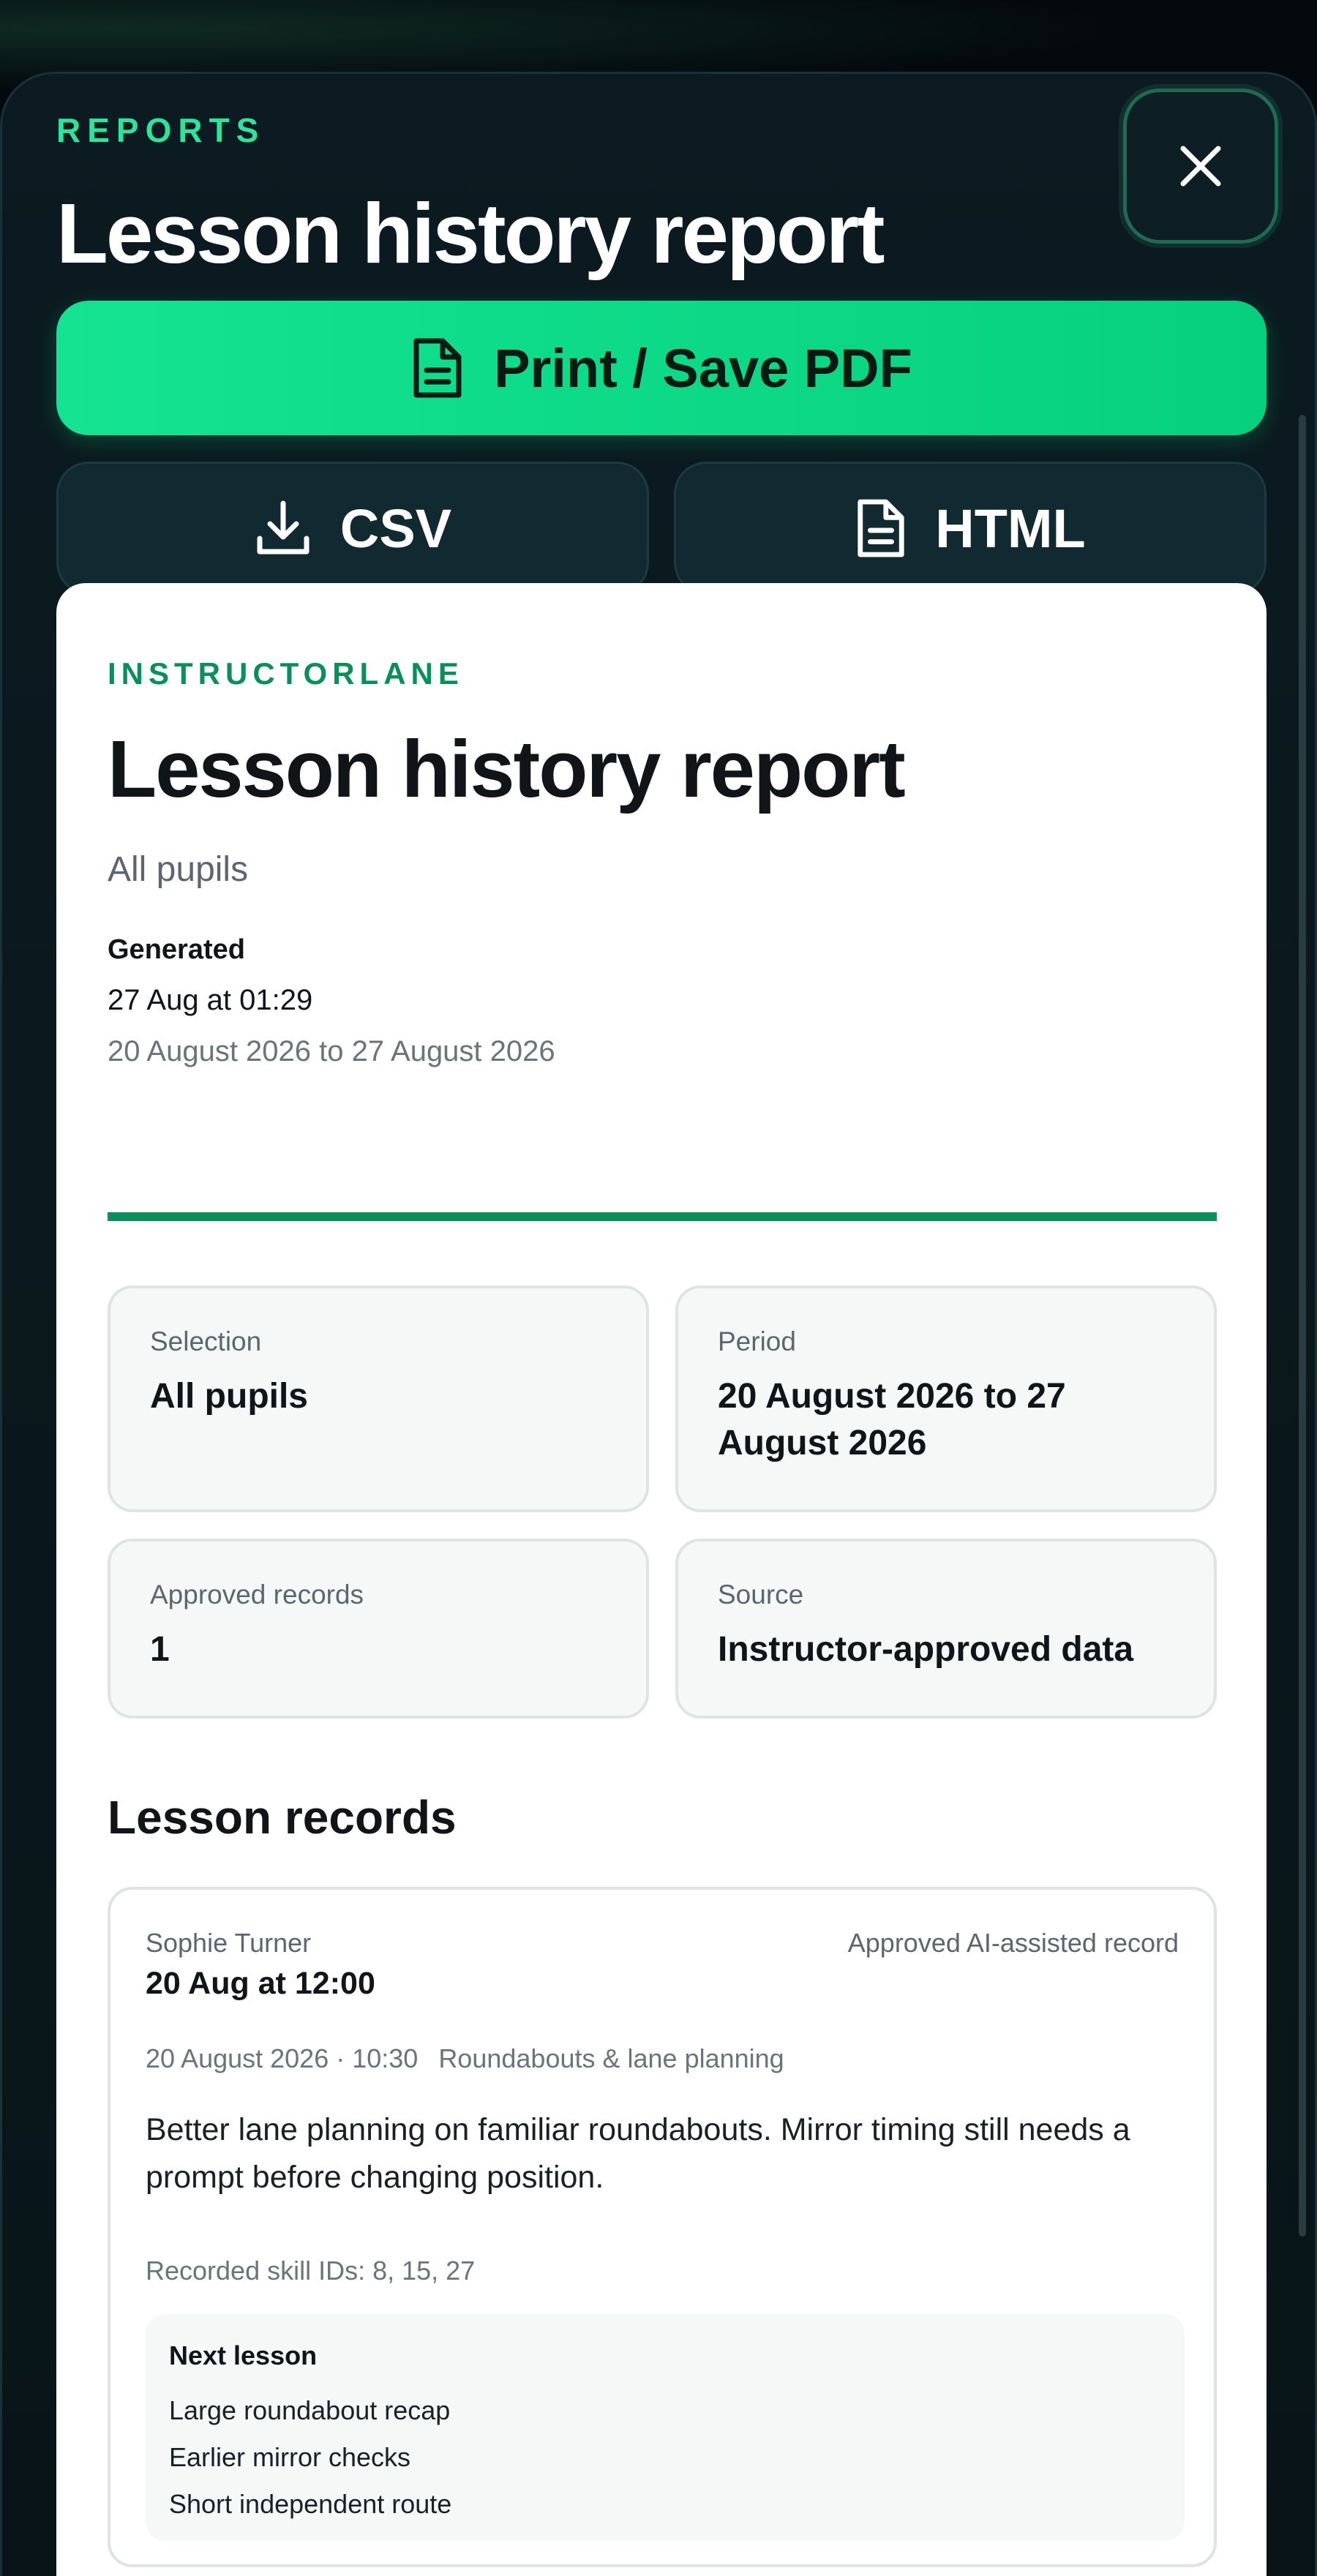 The height and width of the screenshot is (2576, 1317). What do you see at coordinates (611, 2058) in the screenshot?
I see `record-topic: Roundabouts & lane planning` at bounding box center [611, 2058].